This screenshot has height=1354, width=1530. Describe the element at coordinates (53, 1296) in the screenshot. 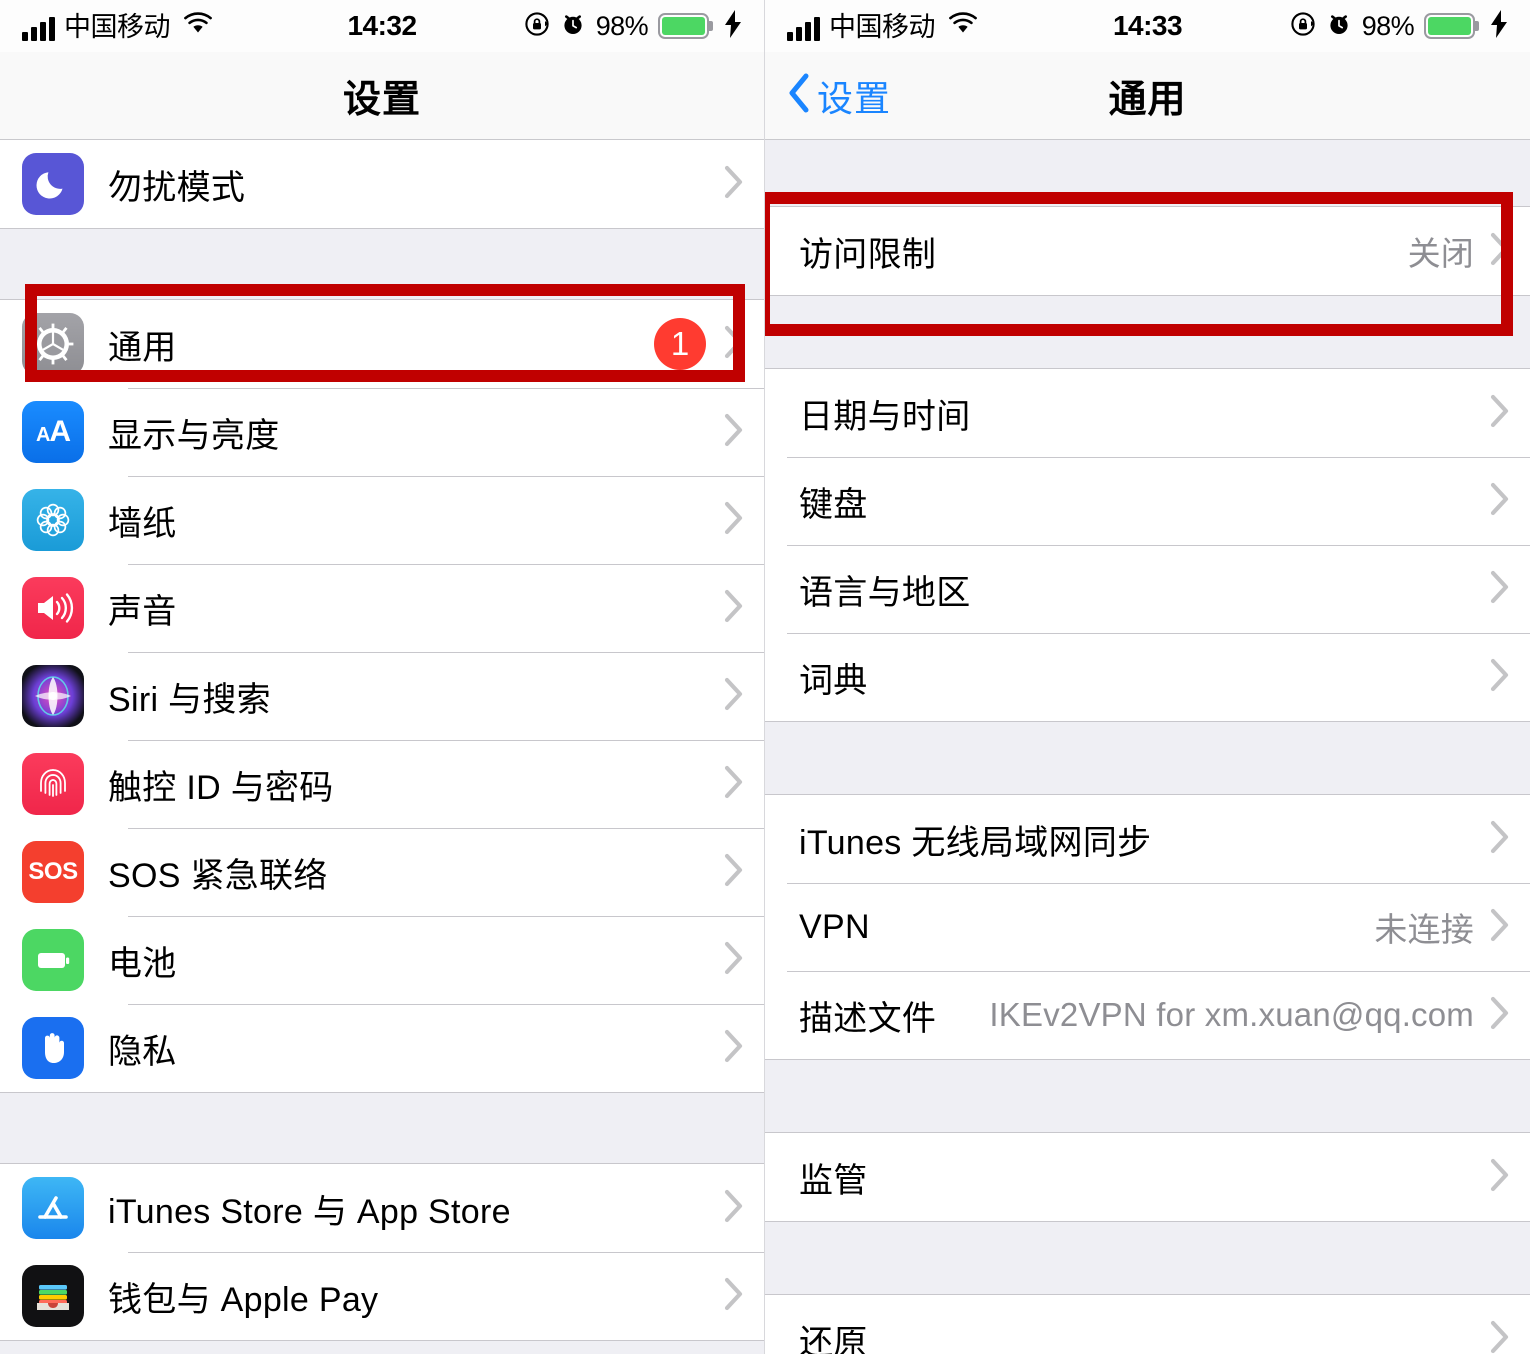

I see `wallet-icon` at that location.